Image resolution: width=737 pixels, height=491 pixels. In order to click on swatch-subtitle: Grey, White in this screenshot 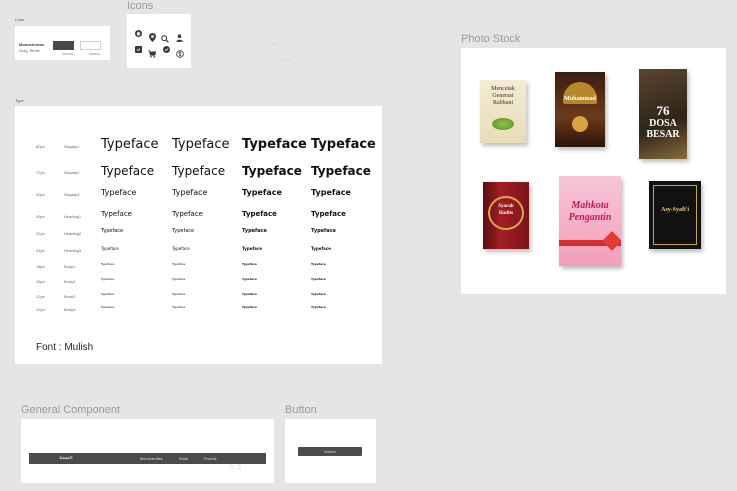, I will do `click(29, 50)`.